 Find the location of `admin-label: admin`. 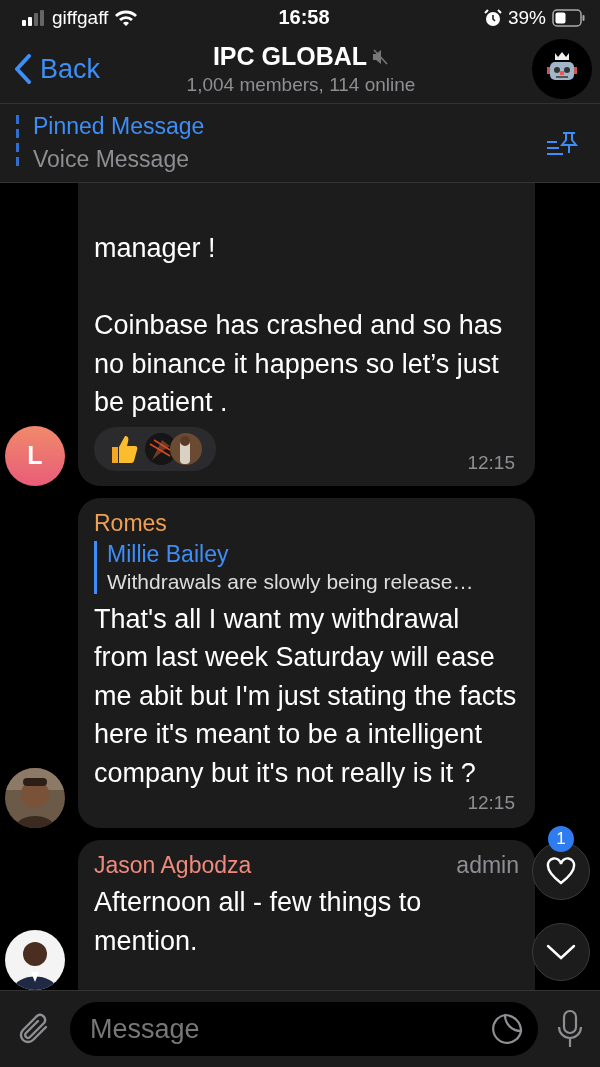

admin-label: admin is located at coordinates (487, 865).